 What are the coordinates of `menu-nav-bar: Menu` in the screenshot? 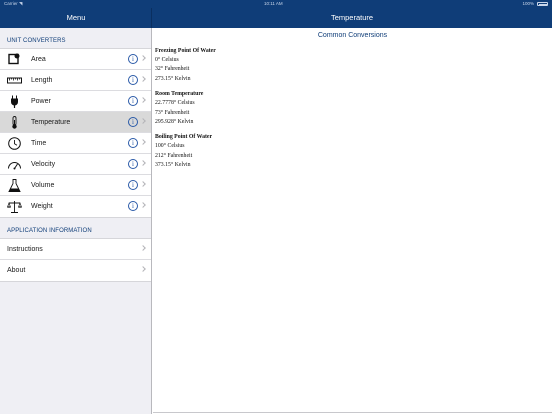 It's located at (76, 18).